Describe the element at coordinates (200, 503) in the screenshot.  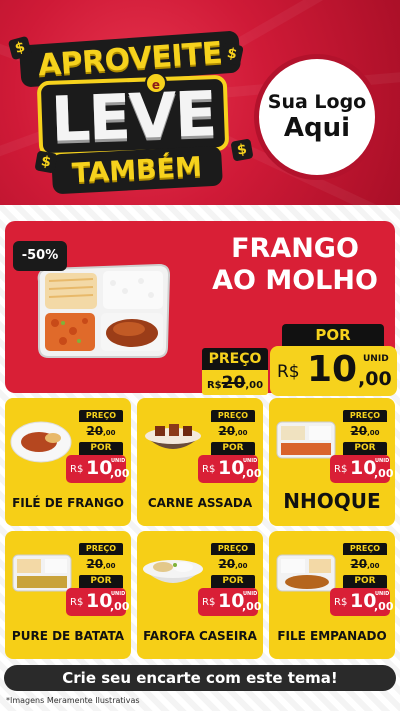
I see `product-name: CARNE ASSADA` at that location.